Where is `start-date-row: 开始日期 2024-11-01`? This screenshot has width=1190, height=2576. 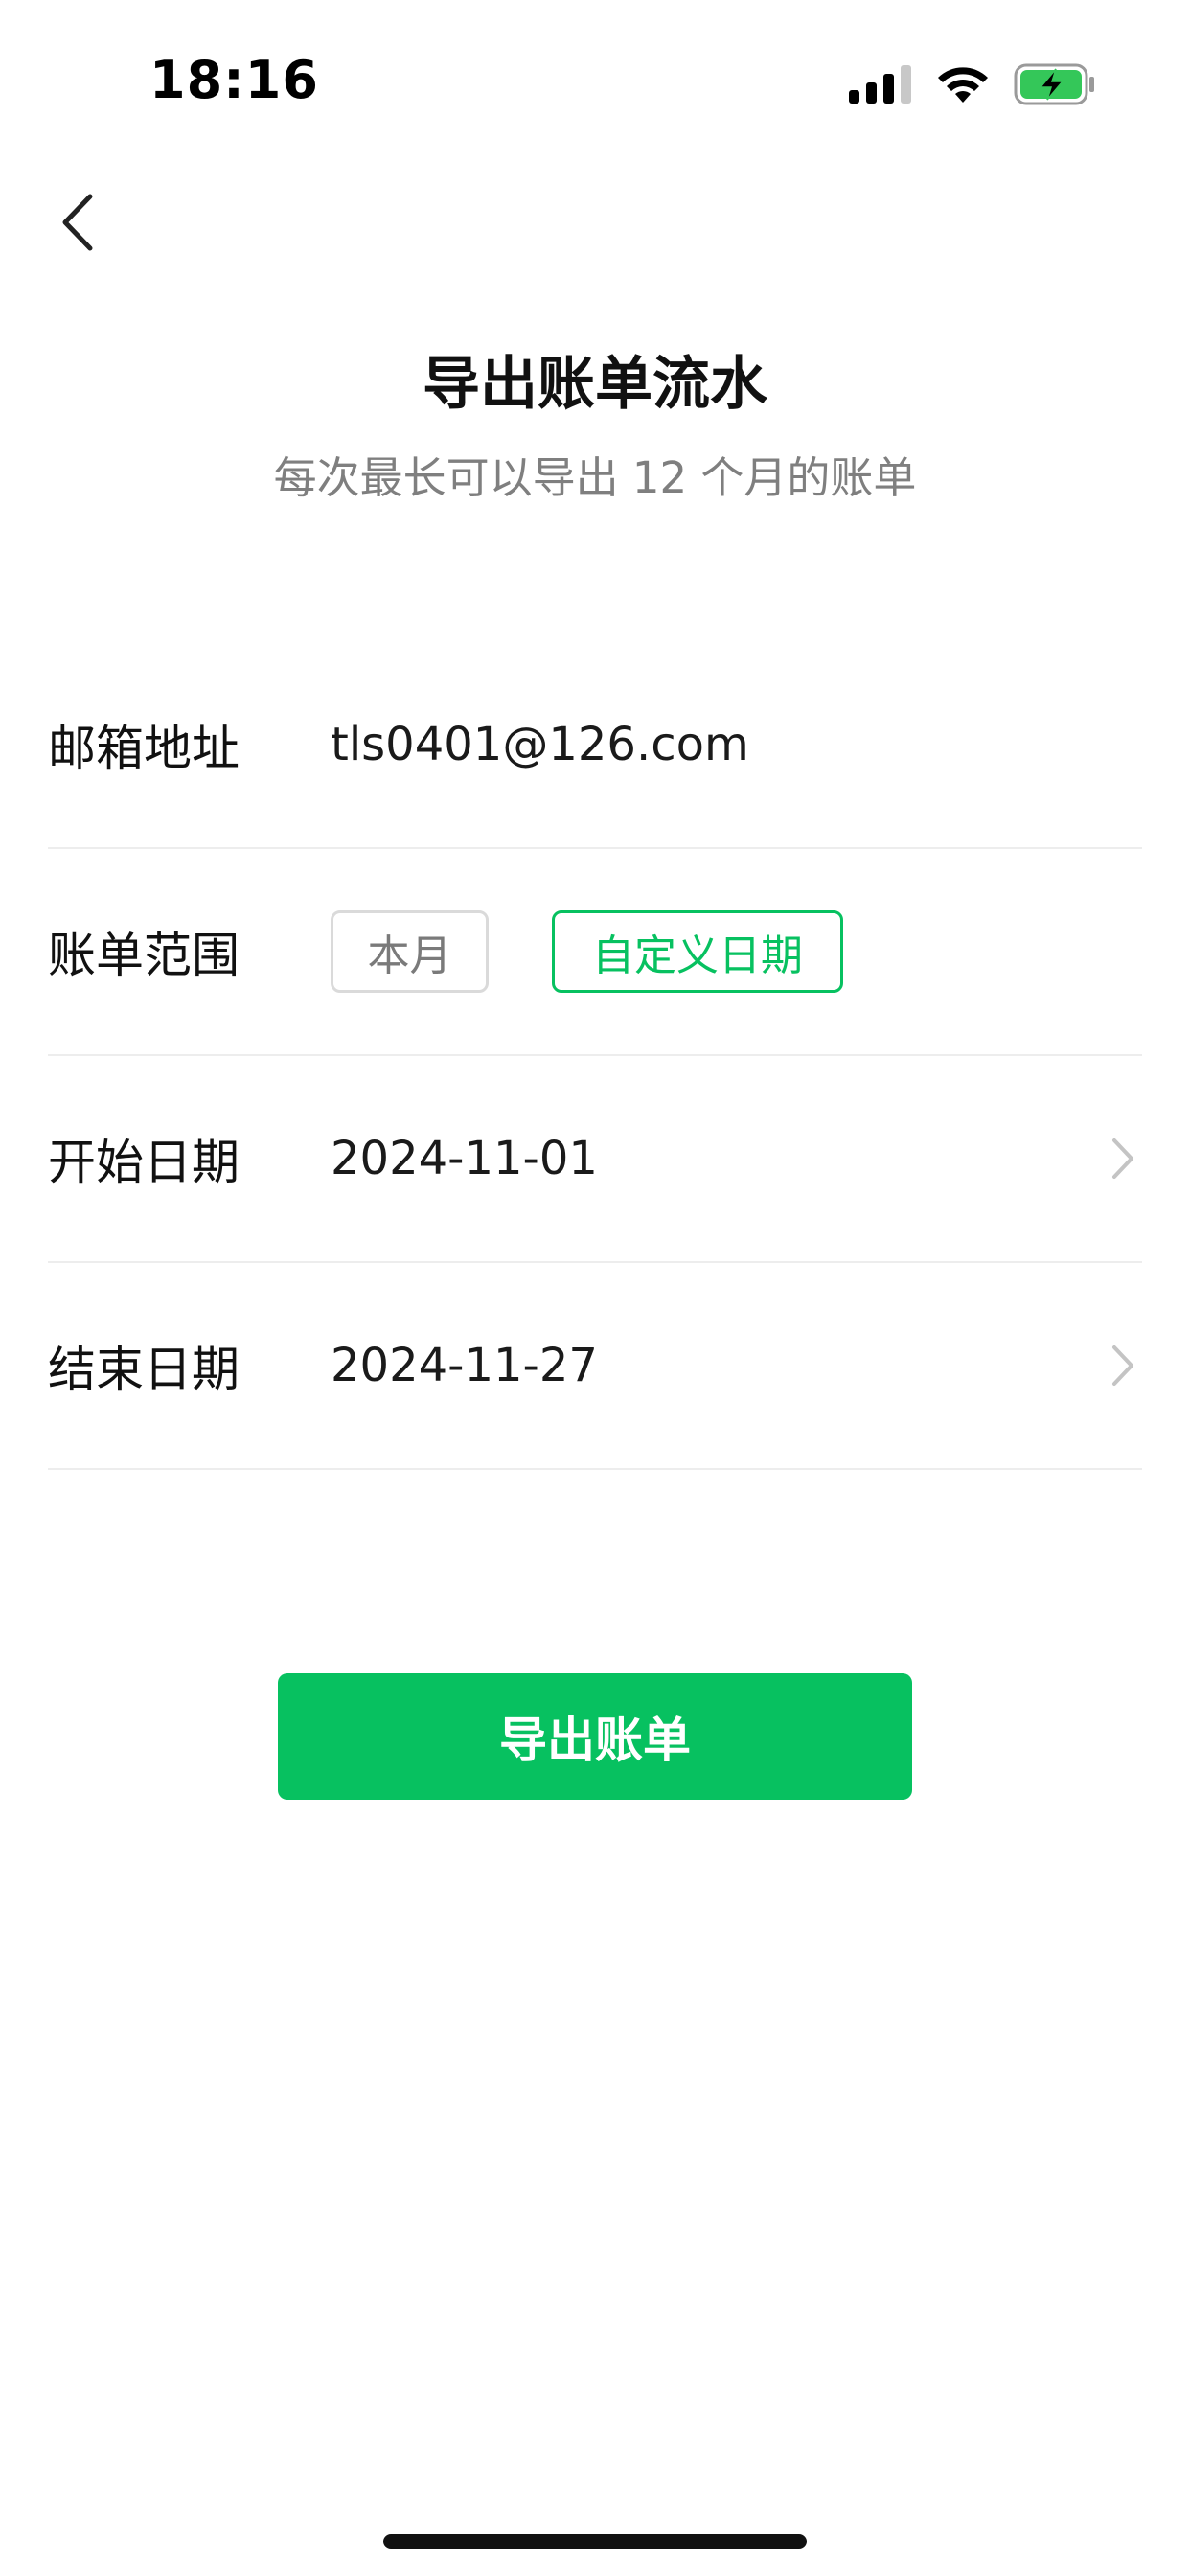
start-date-row: 开始日期 2024-11-01 is located at coordinates (595, 1159).